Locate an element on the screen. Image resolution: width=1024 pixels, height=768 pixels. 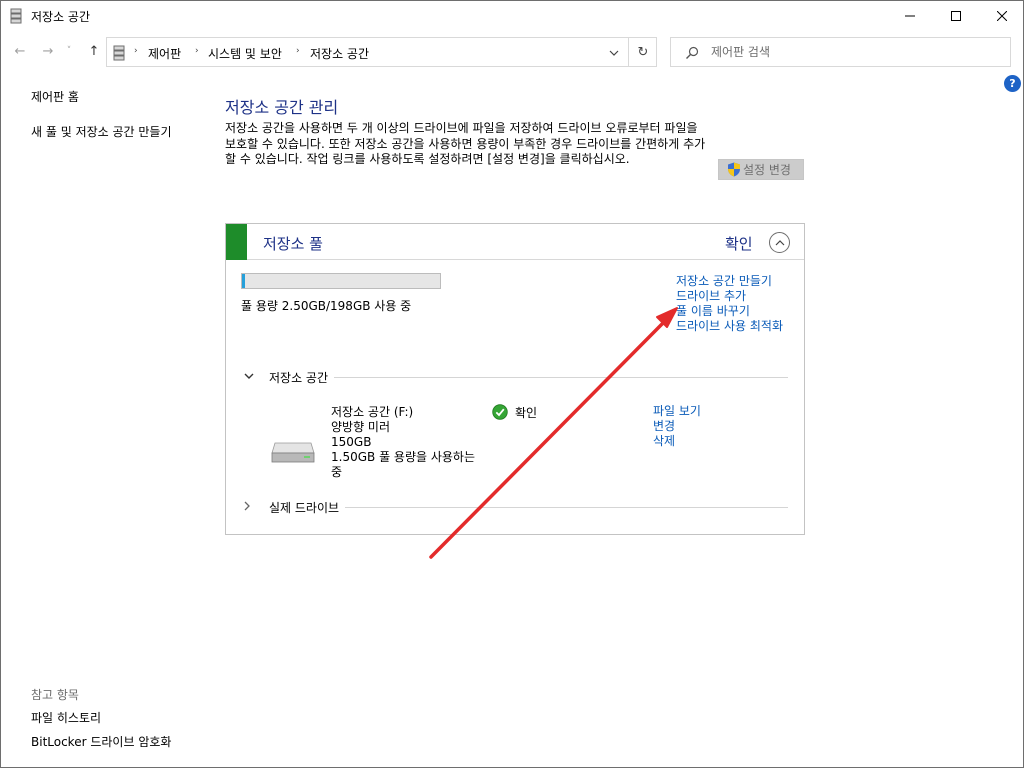
drive-icon is located at coordinates (293, 452).